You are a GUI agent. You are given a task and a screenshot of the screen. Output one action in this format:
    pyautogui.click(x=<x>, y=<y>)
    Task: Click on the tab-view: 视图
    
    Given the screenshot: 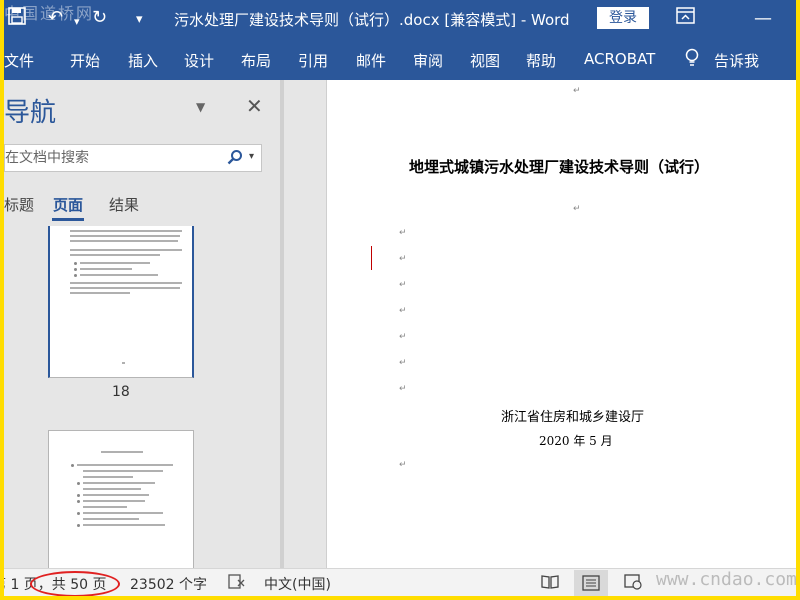 What is the action you would take?
    pyautogui.click(x=485, y=60)
    